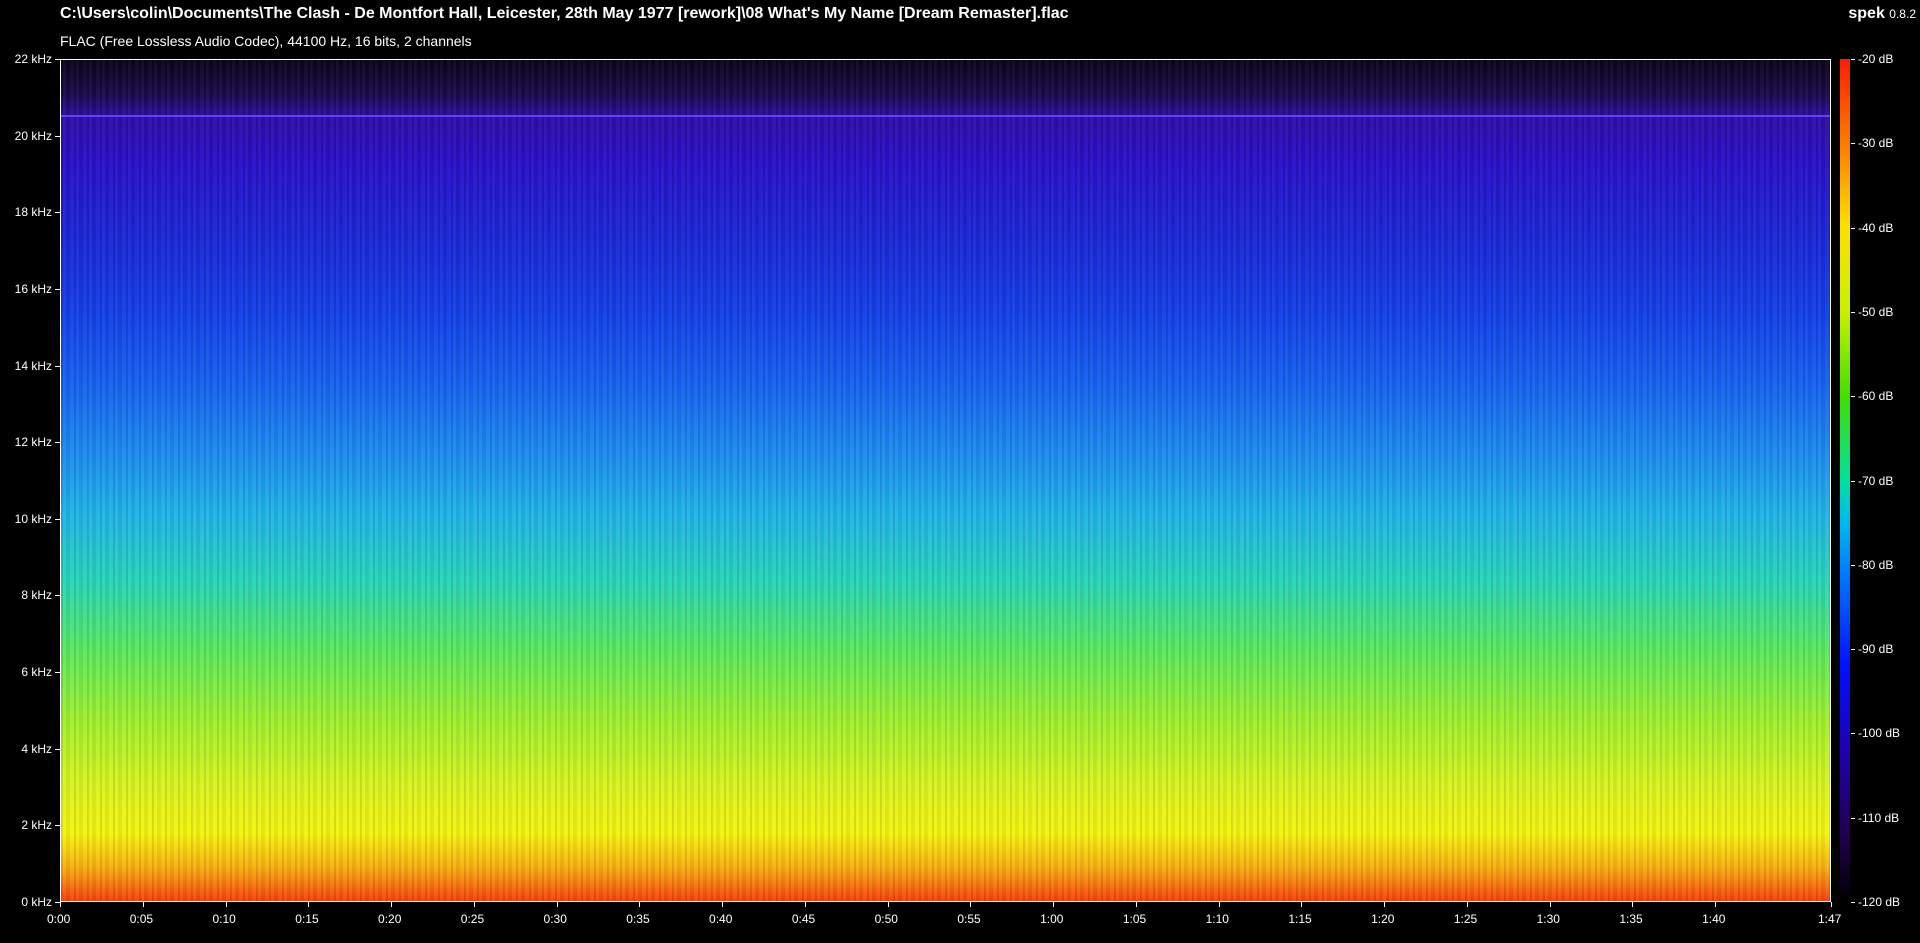 This screenshot has height=943, width=1920. What do you see at coordinates (36, 748) in the screenshot?
I see `frequency-tick-label: 4 kHz` at bounding box center [36, 748].